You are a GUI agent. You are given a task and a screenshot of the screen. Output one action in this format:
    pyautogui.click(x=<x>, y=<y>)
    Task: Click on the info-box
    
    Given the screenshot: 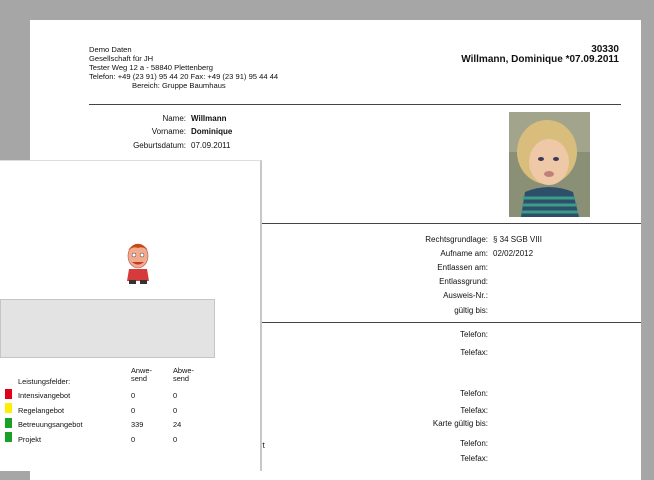 What is the action you would take?
    pyautogui.click(x=107, y=328)
    